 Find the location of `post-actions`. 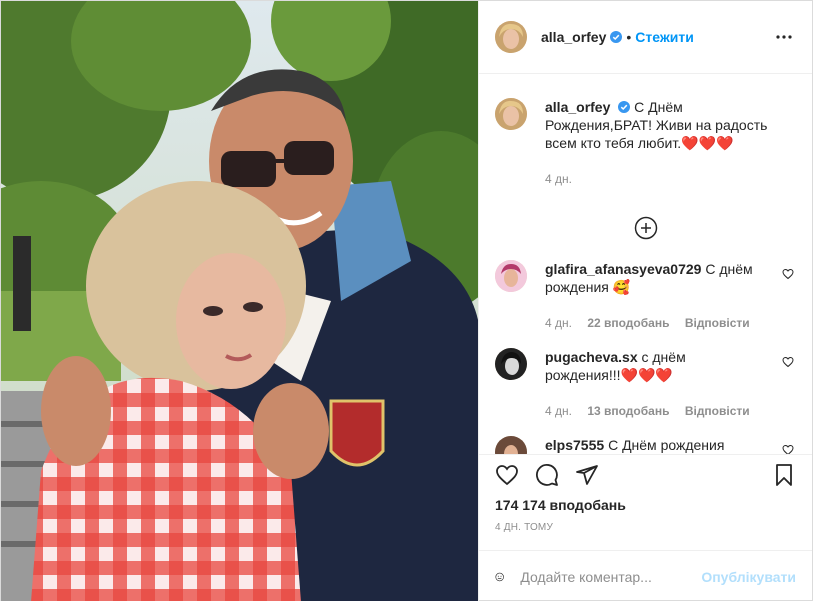

post-actions is located at coordinates (645, 474).